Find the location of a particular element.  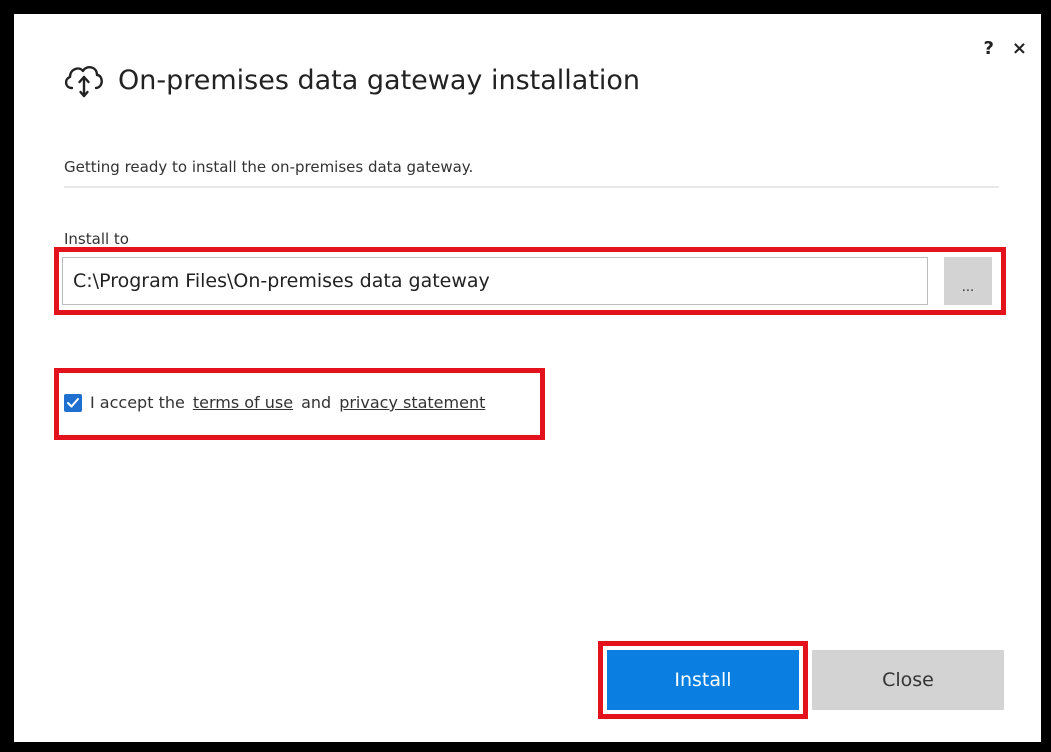

cloud-upload-icon is located at coordinates (84, 80).